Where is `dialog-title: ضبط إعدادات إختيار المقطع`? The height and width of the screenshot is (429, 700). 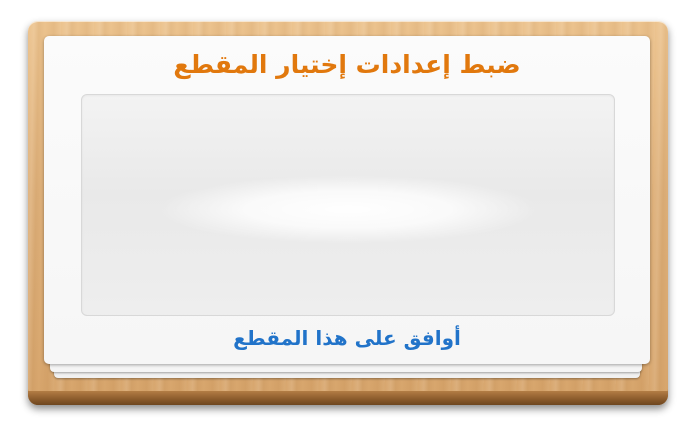
dialog-title: ضبط إعدادات إختيار المقطع is located at coordinates (347, 64).